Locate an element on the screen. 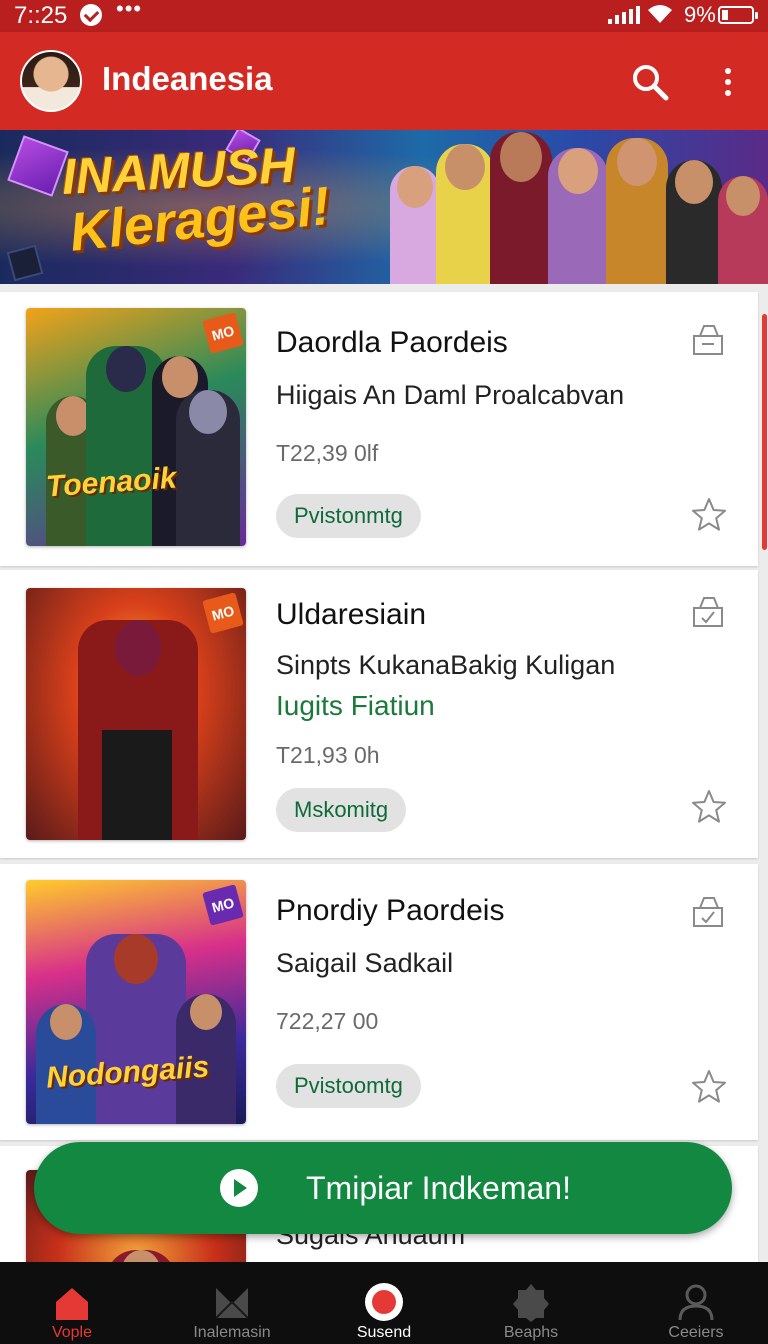 The image size is (768, 1344). card-thumbnail: Nodongaiis MO is located at coordinates (136, 1002).